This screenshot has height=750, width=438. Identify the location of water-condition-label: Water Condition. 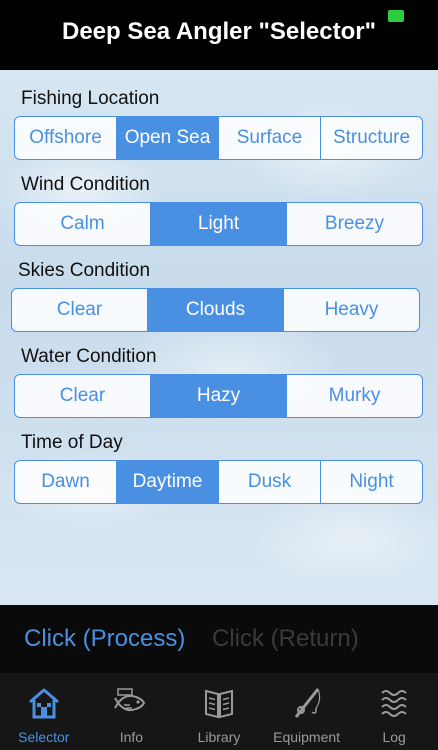
(89, 356).